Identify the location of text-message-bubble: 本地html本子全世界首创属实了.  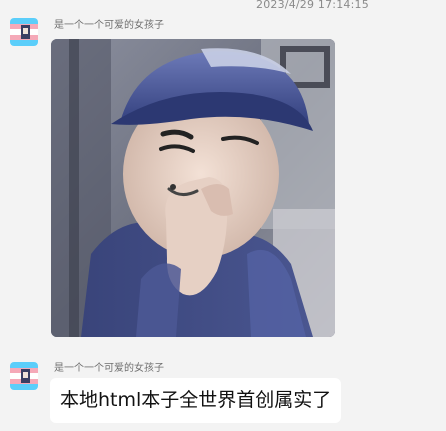
(196, 400).